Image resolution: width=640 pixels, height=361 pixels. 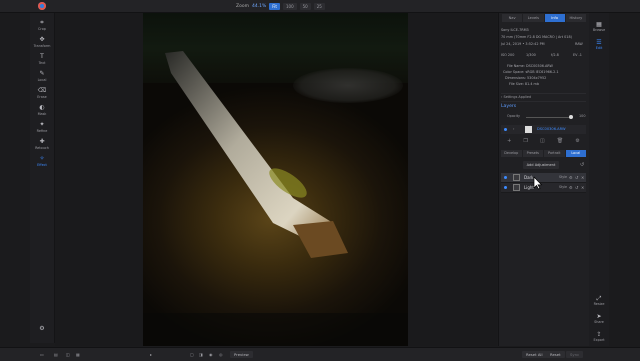 What do you see at coordinates (42, 95) in the screenshot?
I see `tool-erase: ⌫ Erase` at bounding box center [42, 95].